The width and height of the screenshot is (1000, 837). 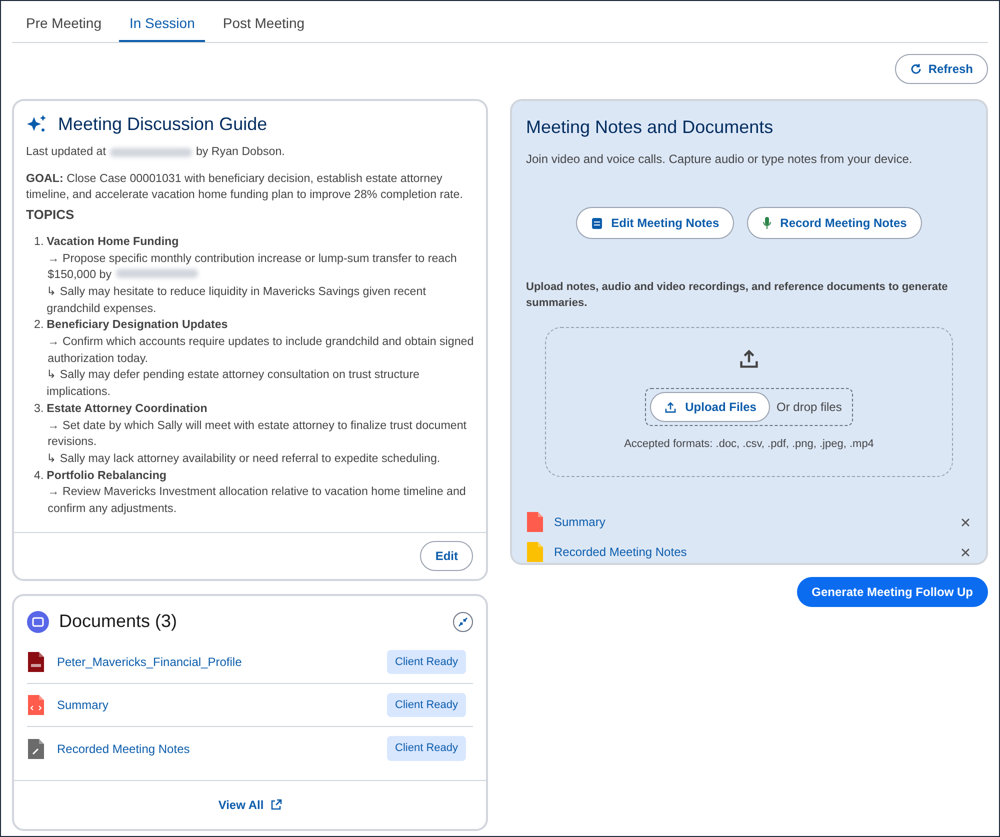 I want to click on tab: Post Meeting, so click(x=263, y=23).